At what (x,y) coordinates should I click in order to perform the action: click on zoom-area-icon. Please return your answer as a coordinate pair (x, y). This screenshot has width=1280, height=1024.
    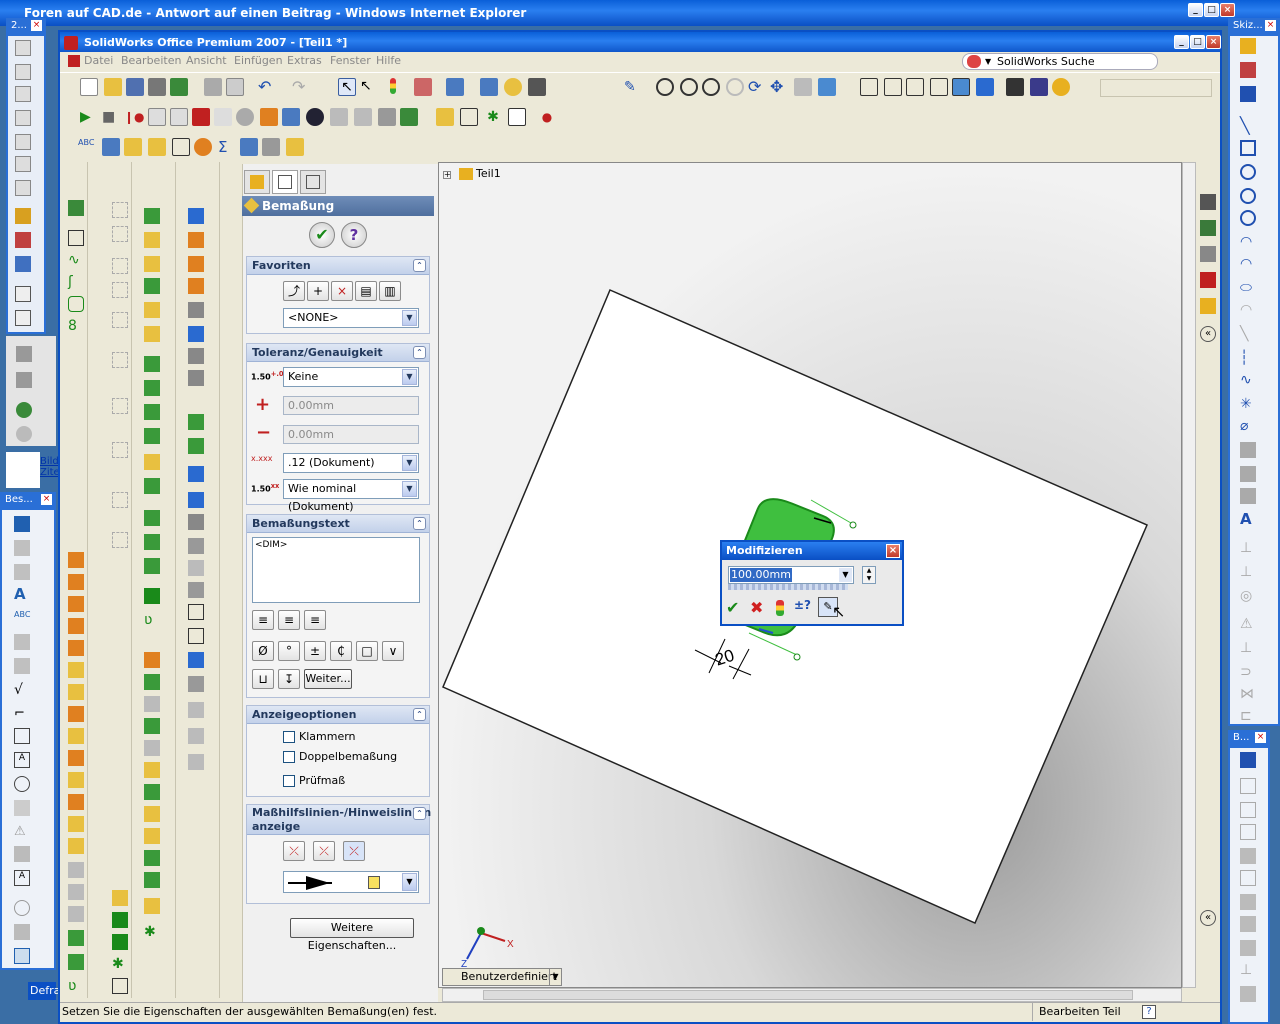
    Looking at the image, I should click on (689, 87).